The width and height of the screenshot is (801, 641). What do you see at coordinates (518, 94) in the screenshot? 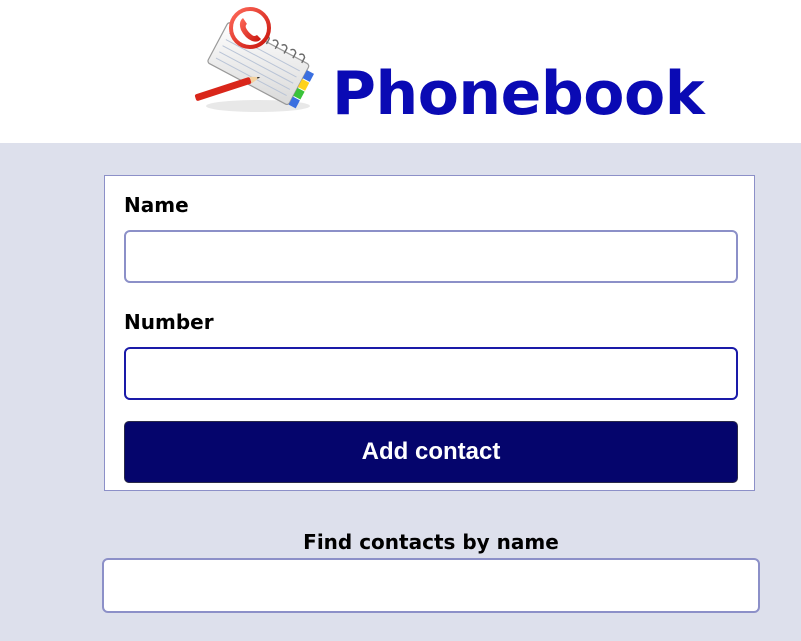
I see `app-title: Phonebook` at bounding box center [518, 94].